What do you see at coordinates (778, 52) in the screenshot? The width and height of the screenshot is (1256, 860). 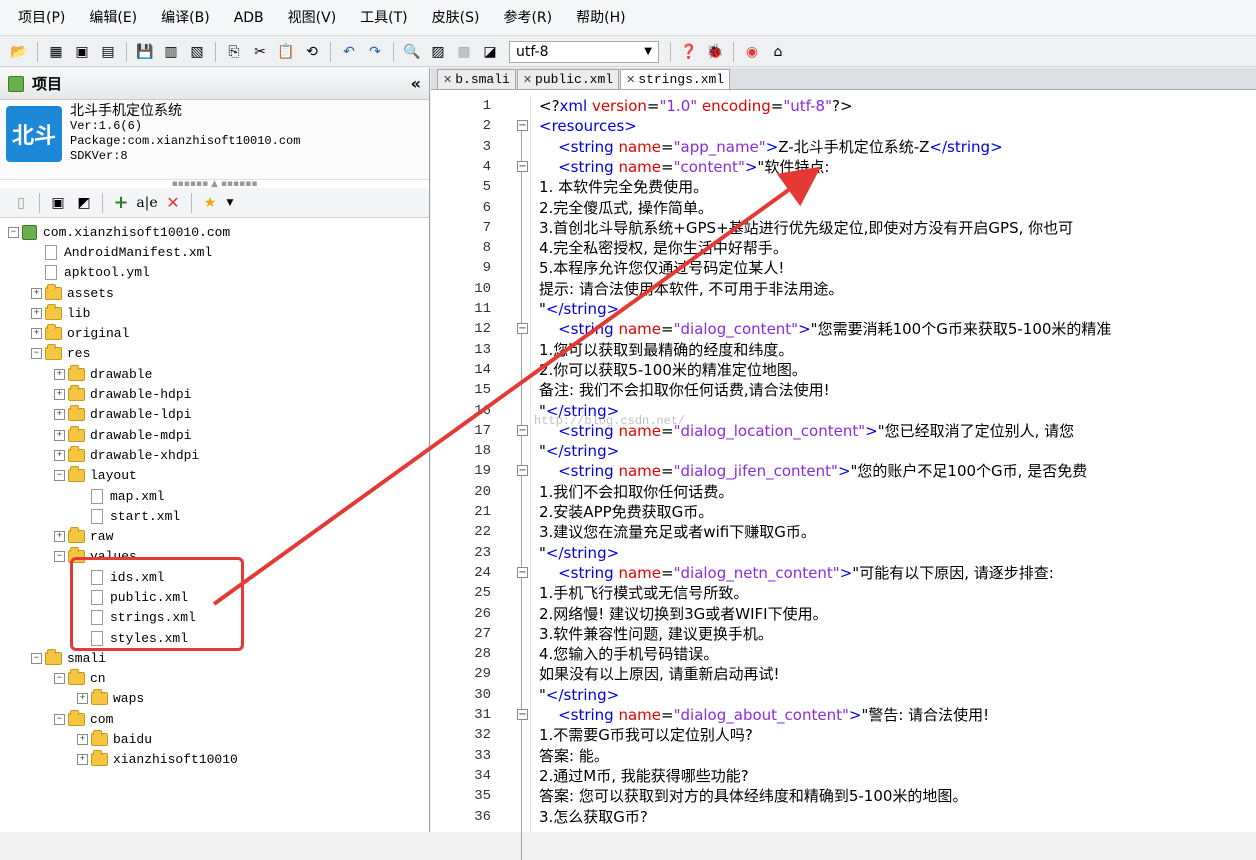 I see `home-icon: ⌂` at bounding box center [778, 52].